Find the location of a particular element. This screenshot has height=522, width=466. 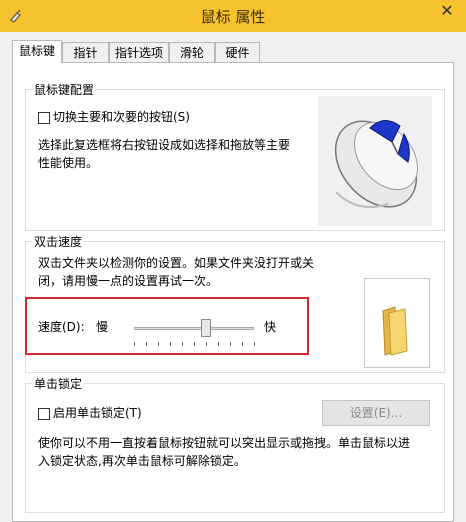

button-config-desc-line1: 选择此复选框将右按钮设成如选择和拖放等主要 is located at coordinates (164, 145).